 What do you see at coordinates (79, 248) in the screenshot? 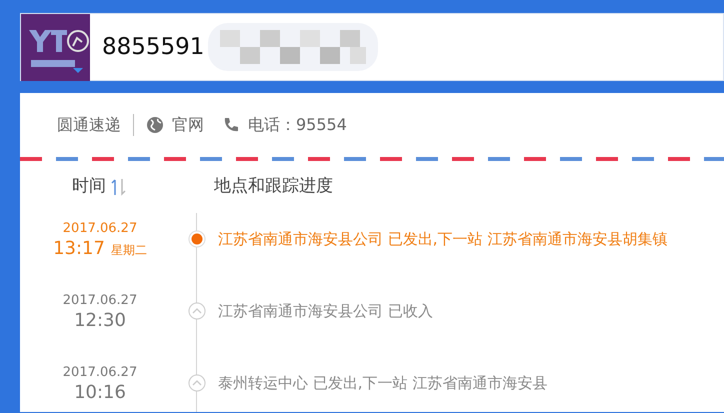
I see `time-text: 13:17` at bounding box center [79, 248].